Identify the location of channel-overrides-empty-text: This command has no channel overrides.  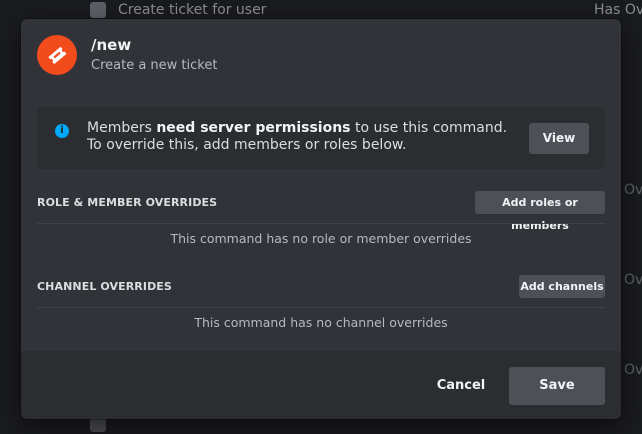
(321, 322).